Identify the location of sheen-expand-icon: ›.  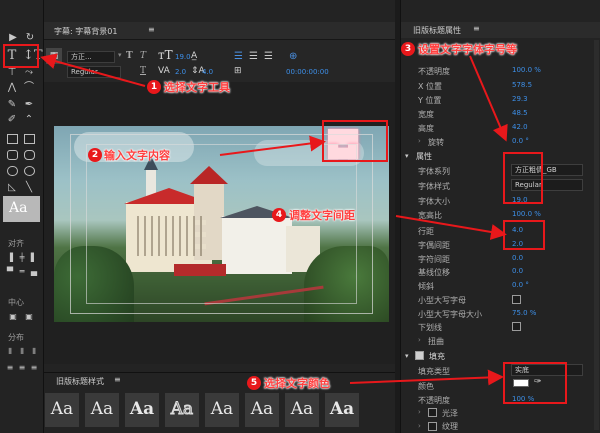
(419, 412).